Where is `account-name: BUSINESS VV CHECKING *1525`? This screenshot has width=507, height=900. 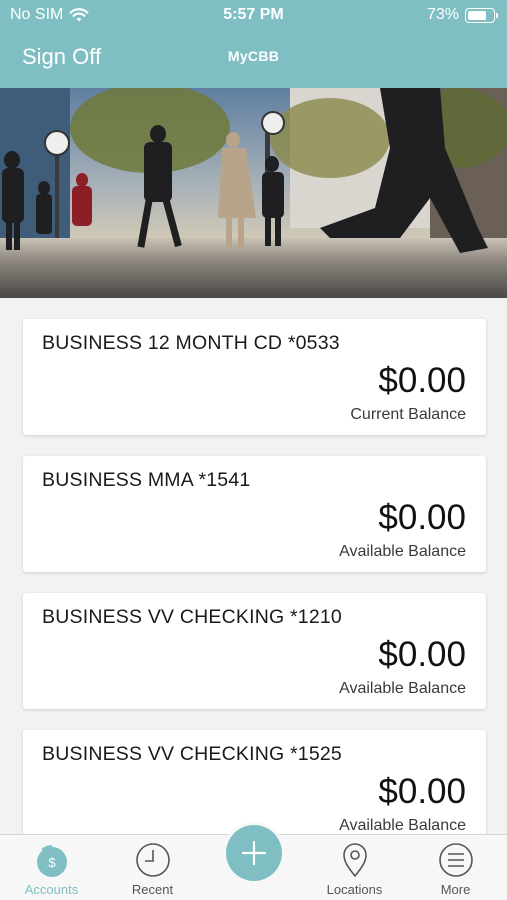
account-name: BUSINESS VV CHECKING *1525 is located at coordinates (192, 754).